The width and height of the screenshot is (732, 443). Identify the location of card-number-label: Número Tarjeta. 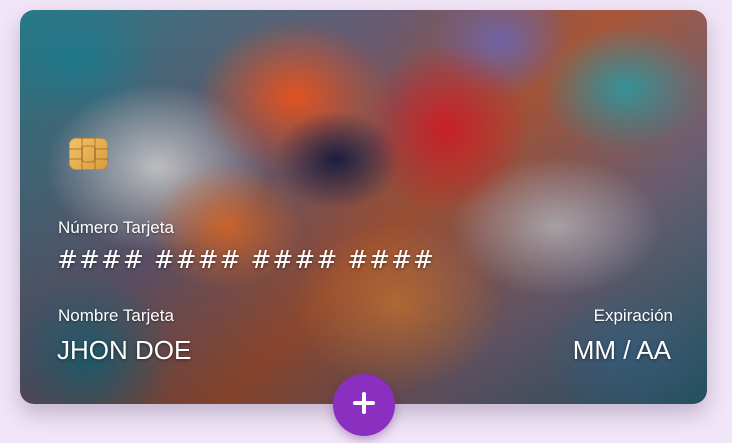
(116, 227).